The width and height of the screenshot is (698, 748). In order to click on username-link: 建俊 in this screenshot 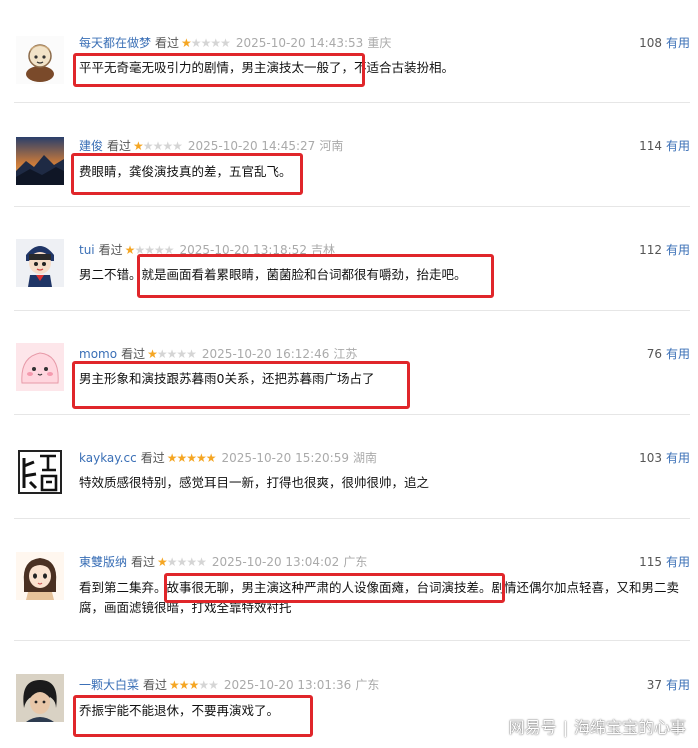, I will do `click(91, 146)`.